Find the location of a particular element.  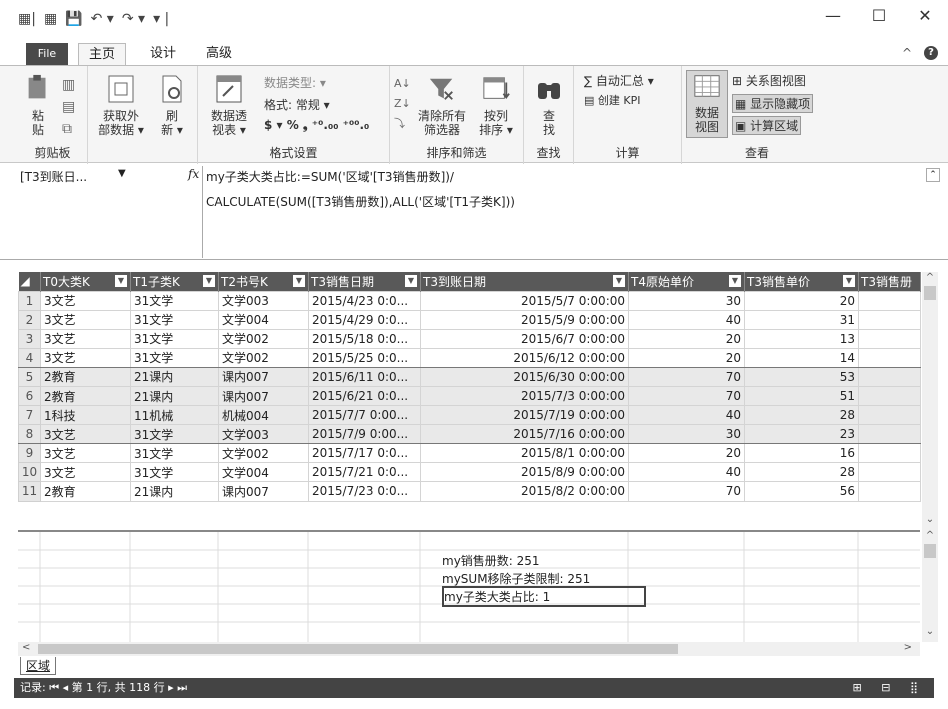

table-cell: 2015/7/16 0:00:00 is located at coordinates (524, 434).